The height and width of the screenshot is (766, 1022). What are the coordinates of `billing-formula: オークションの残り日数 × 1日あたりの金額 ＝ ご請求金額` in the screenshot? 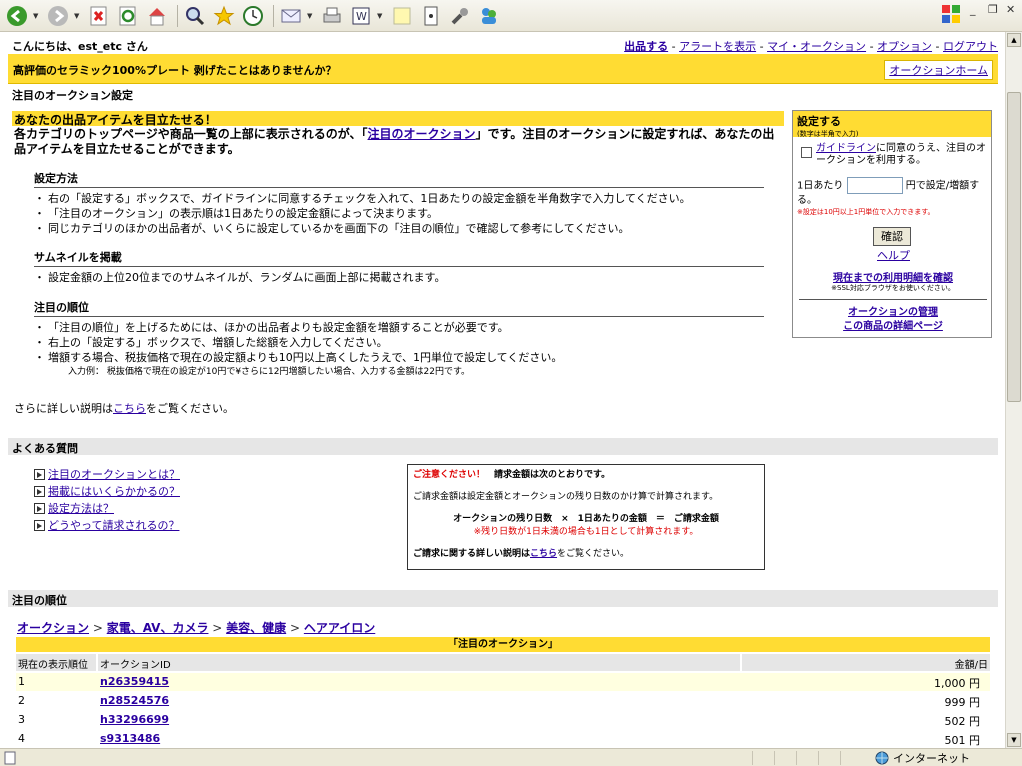 It's located at (586, 519).